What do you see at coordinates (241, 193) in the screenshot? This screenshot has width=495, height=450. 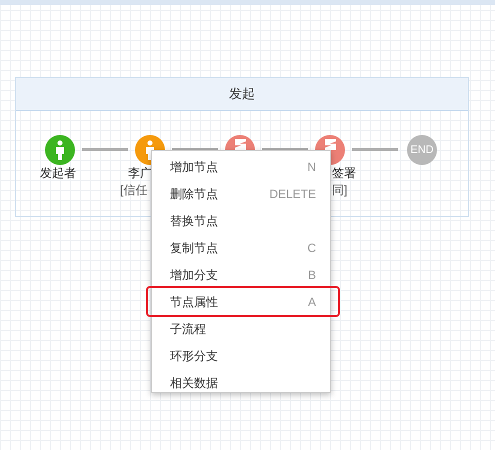 I see `menu-item: 删除节点 DELETE` at bounding box center [241, 193].